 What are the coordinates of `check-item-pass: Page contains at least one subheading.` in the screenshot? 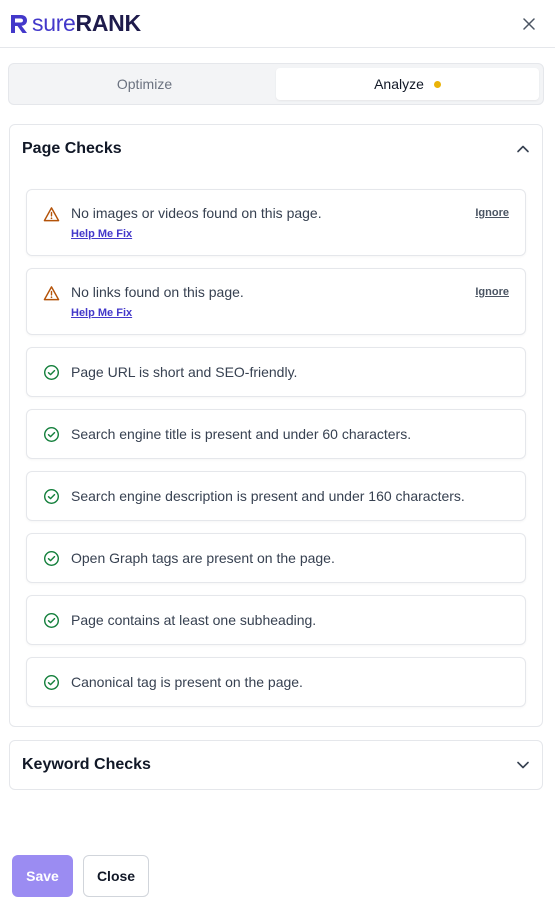 It's located at (276, 620).